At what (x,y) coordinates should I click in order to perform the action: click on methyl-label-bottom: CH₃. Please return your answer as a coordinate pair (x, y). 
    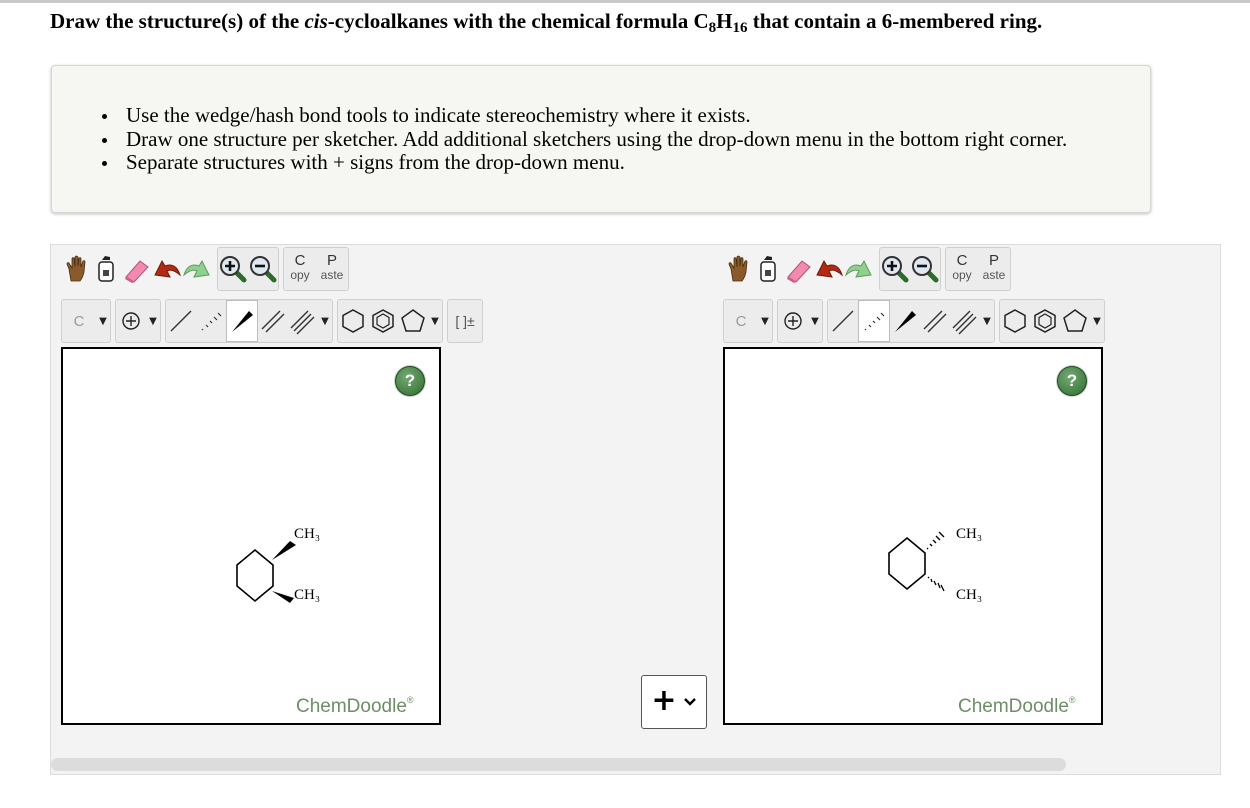
    Looking at the image, I should click on (969, 595).